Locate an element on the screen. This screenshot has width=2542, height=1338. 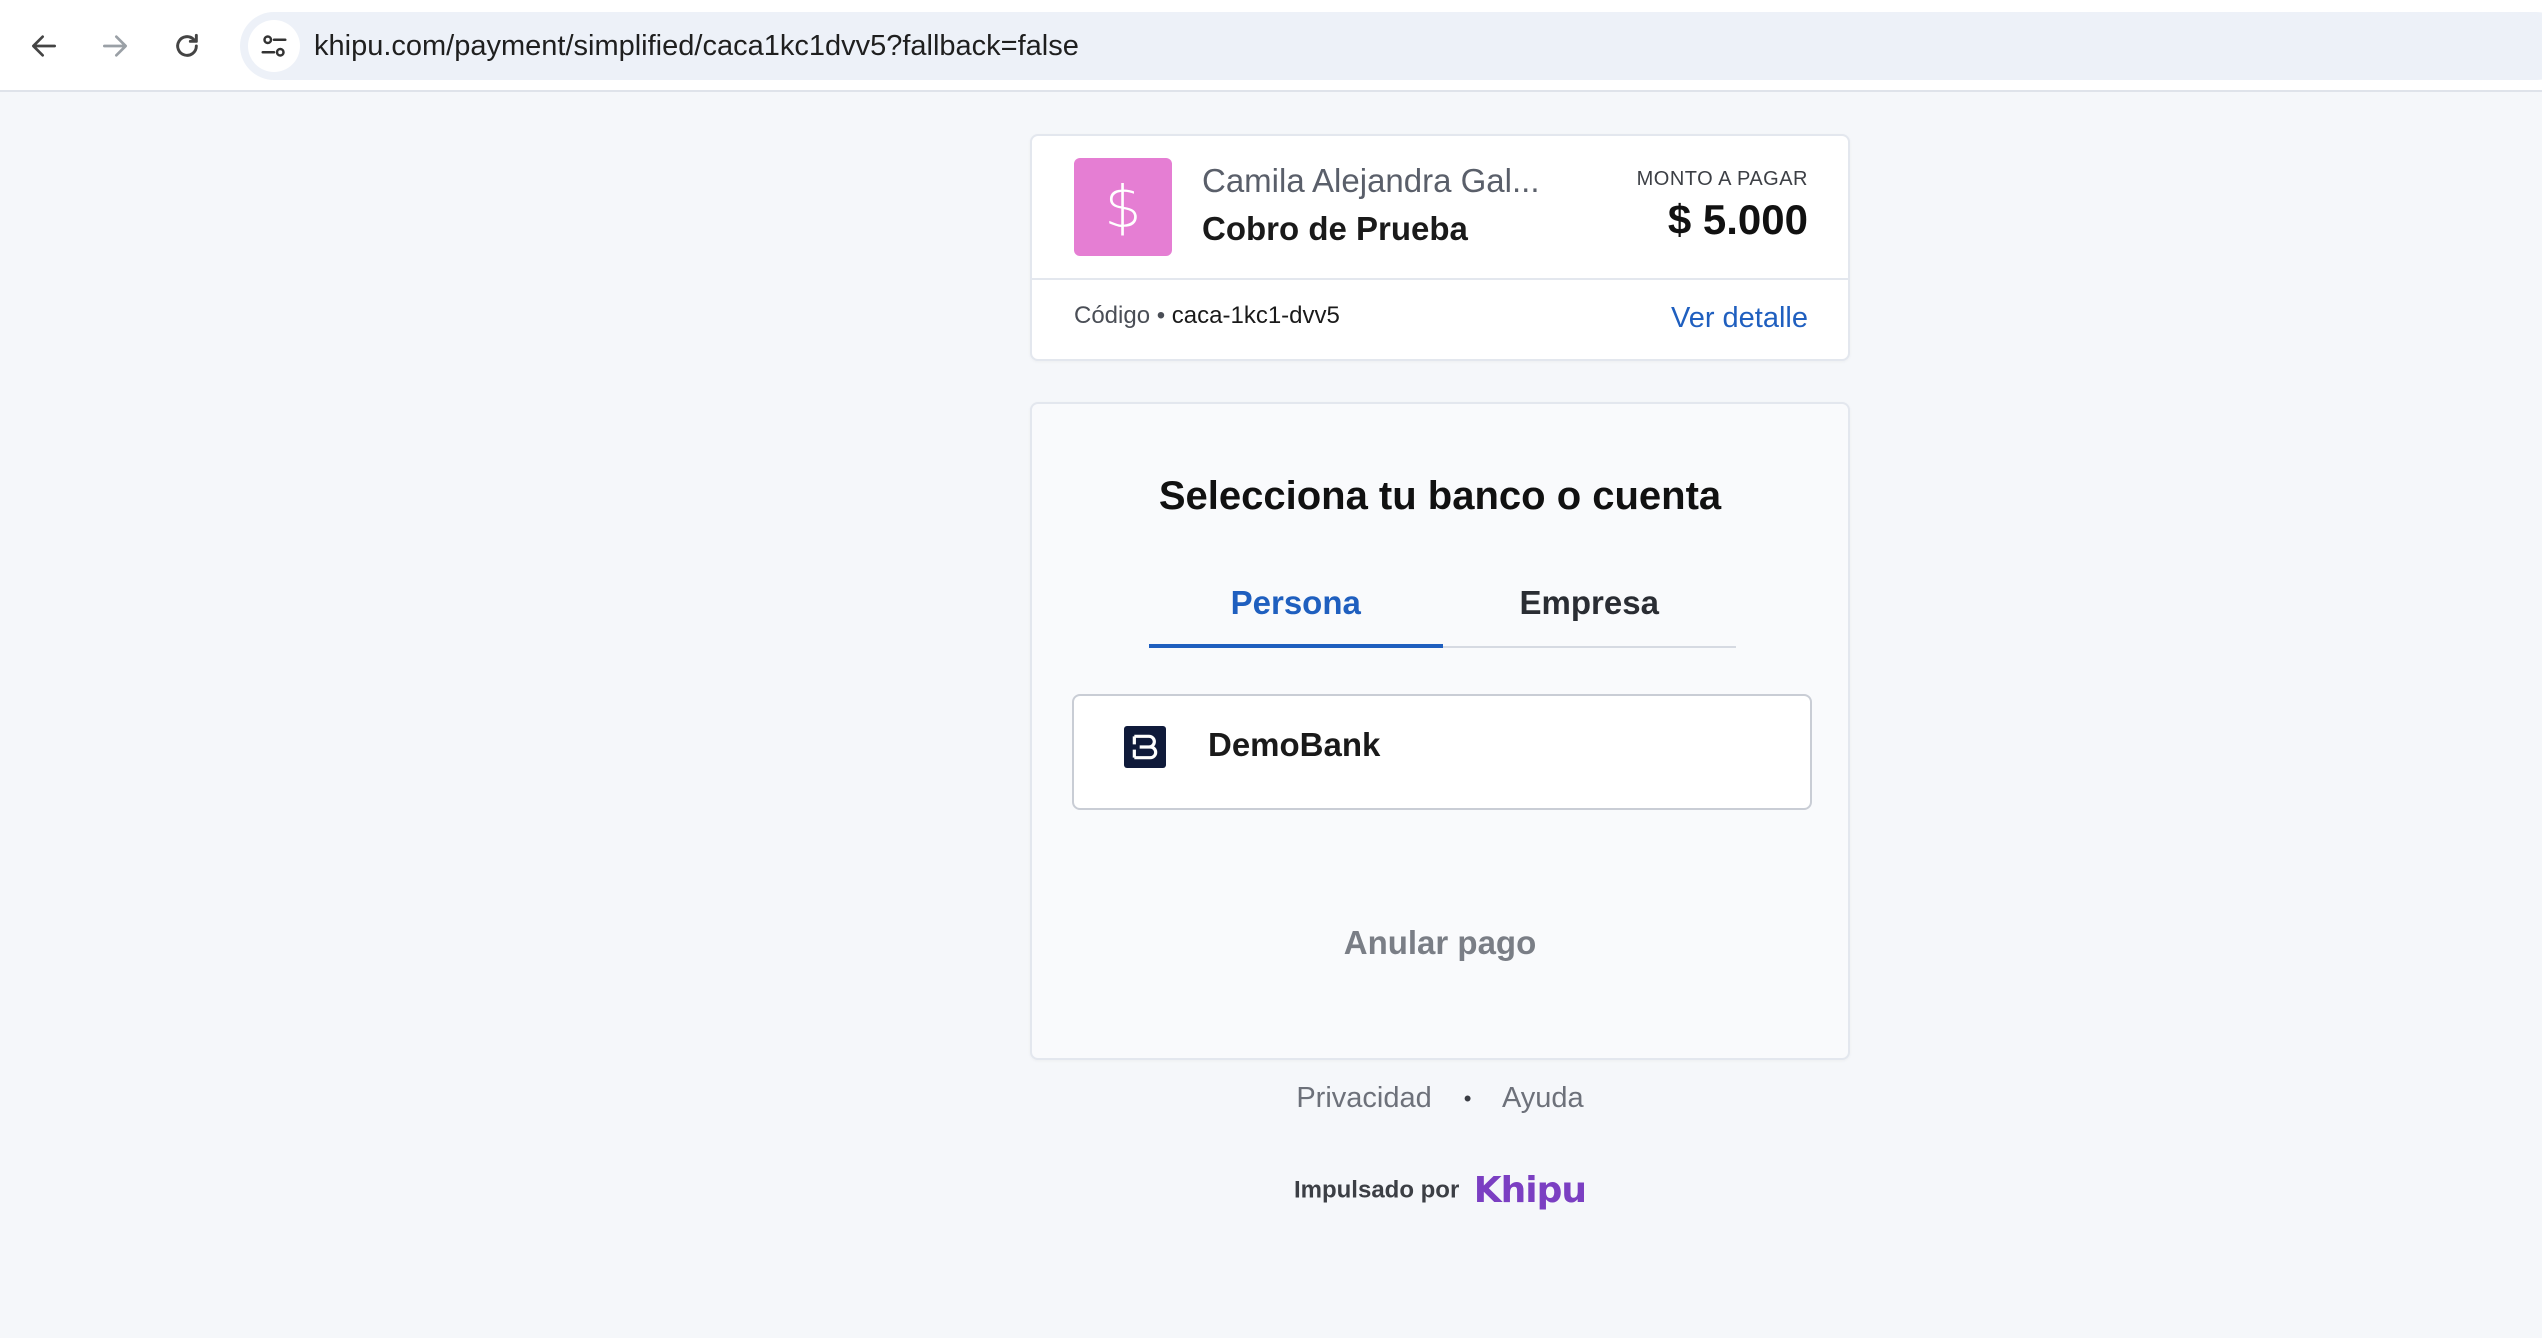
charge-subject: Cobro de Prueba is located at coordinates (1335, 228).